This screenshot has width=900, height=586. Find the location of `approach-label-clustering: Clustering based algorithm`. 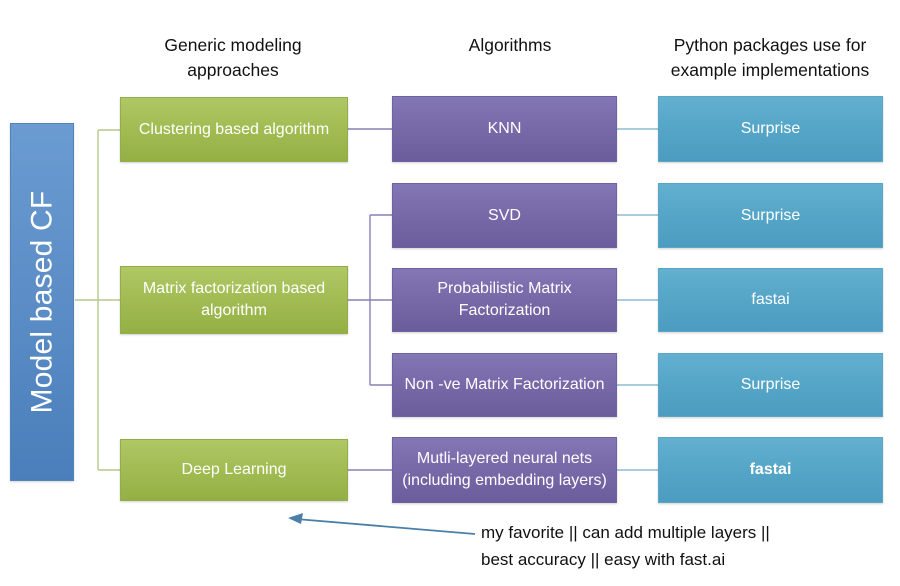

approach-label-clustering: Clustering based algorithm is located at coordinates (234, 129).